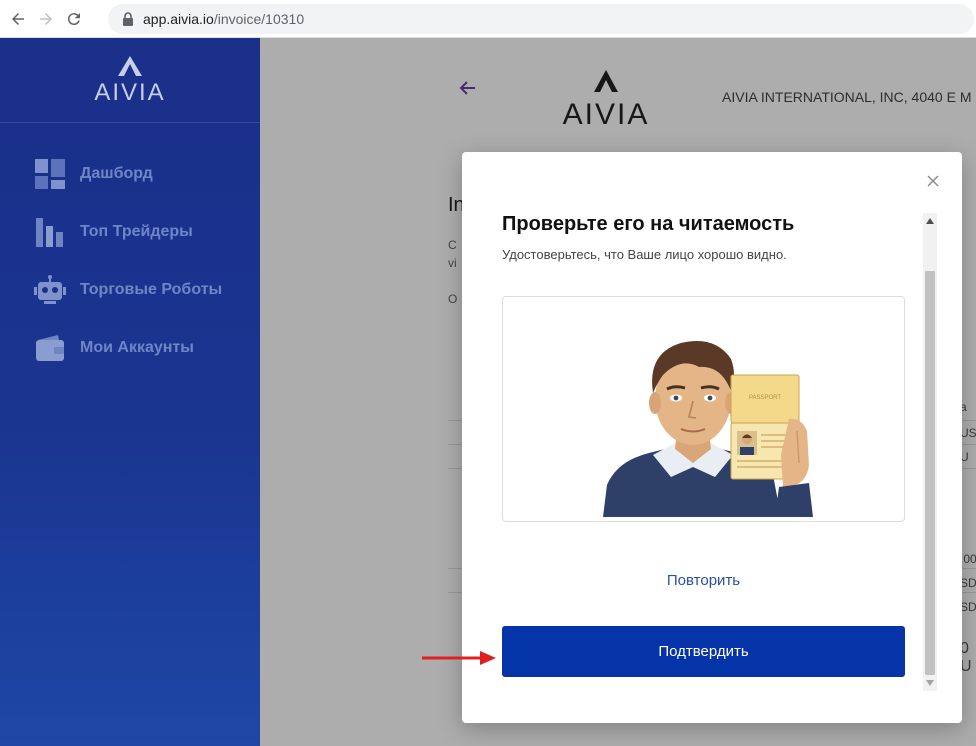 The height and width of the screenshot is (746, 976). I want to click on modal-scrollbar, so click(930, 452).